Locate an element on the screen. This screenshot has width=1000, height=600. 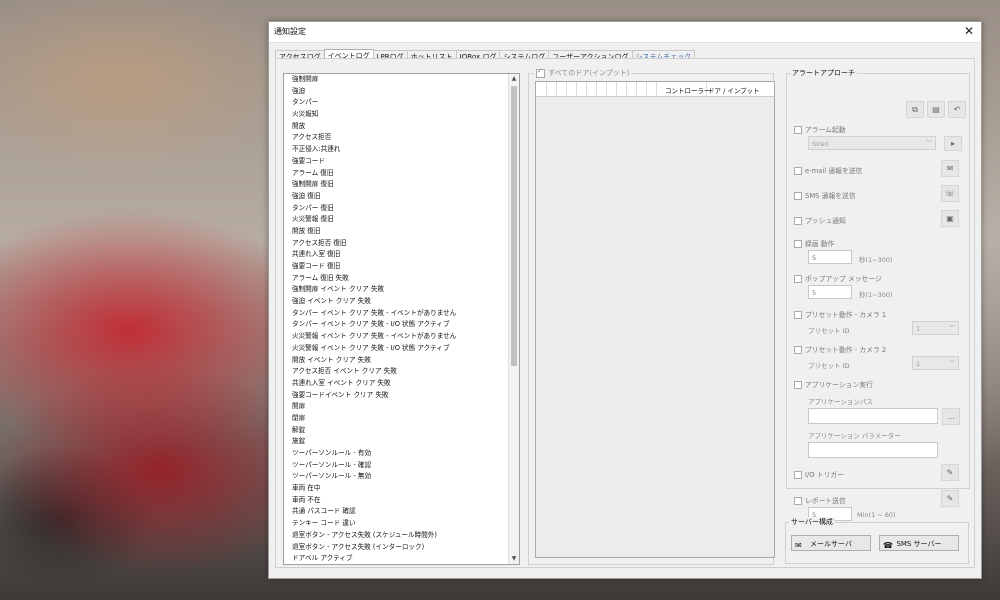
event-list-item: 強迫 復旧 is located at coordinates (399, 197).